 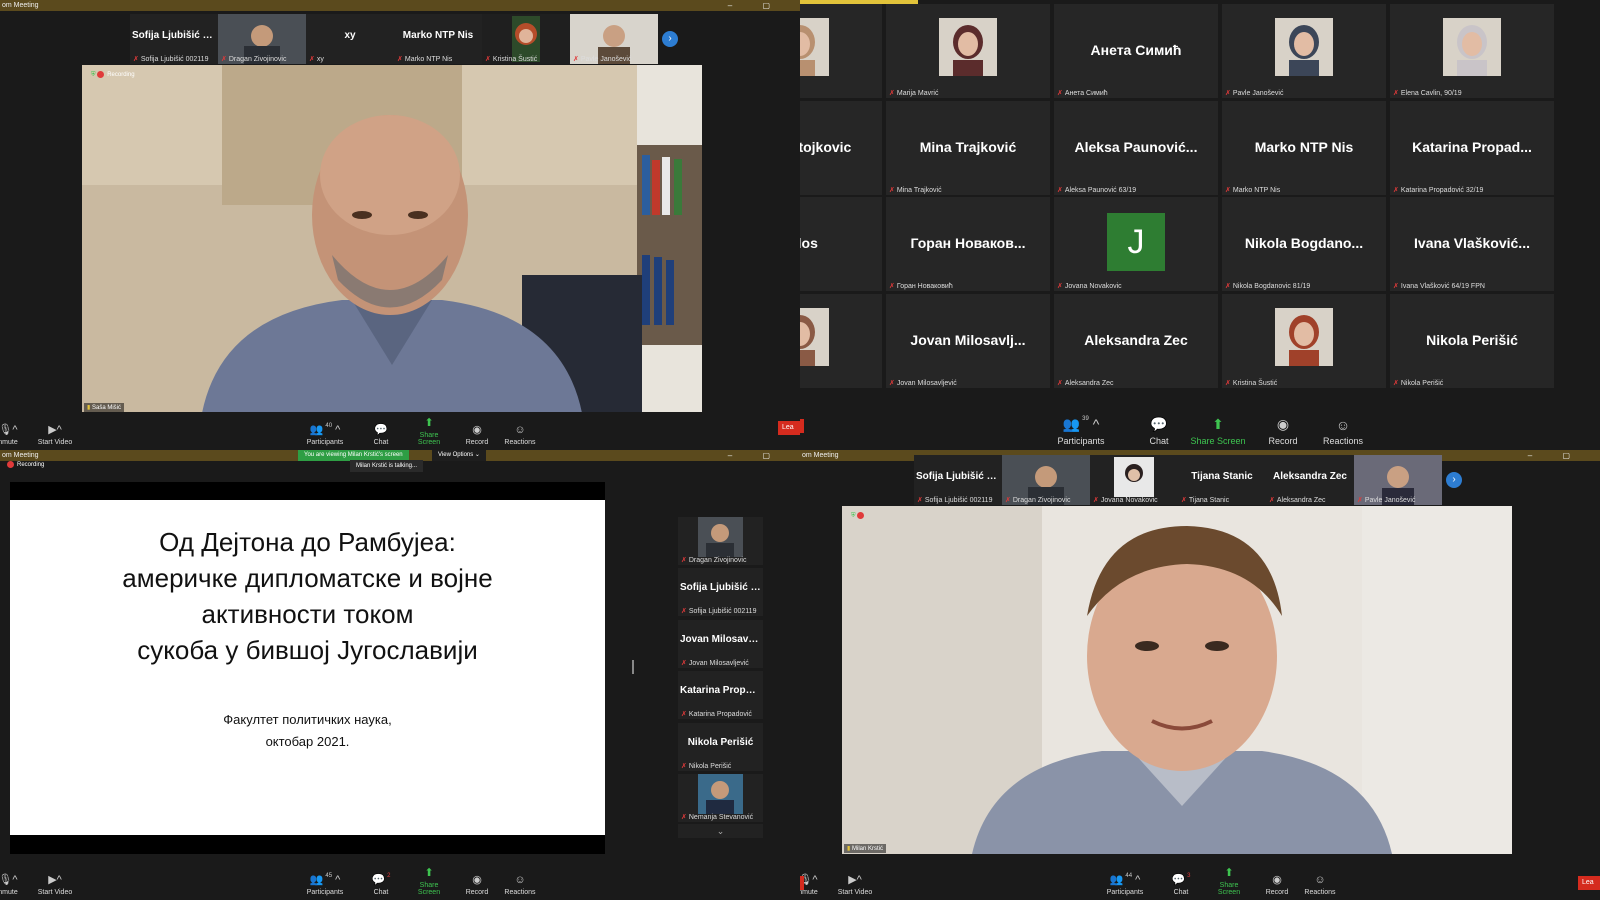 I want to click on participant-tile: ✗ Kristina Šustić, so click(x=526, y=39).